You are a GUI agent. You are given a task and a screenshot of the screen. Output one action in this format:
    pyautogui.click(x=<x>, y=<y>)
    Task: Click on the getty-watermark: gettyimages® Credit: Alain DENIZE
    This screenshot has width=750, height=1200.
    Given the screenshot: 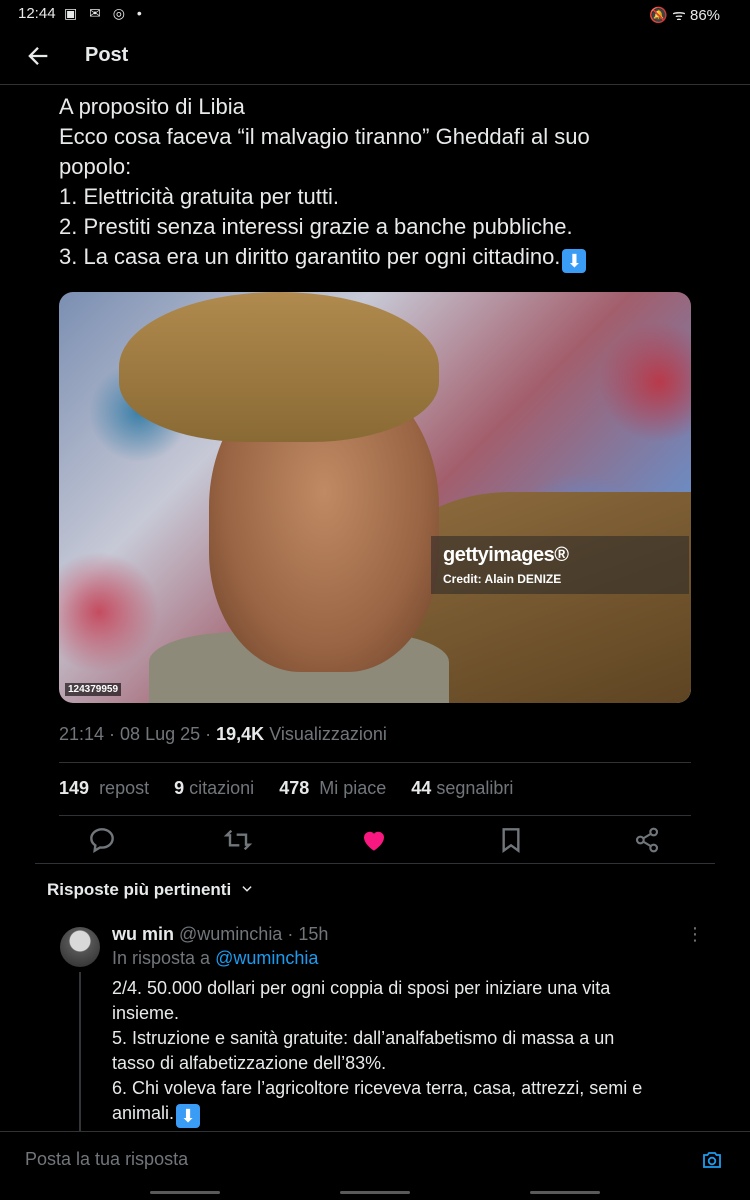 What is the action you would take?
    pyautogui.click(x=560, y=565)
    